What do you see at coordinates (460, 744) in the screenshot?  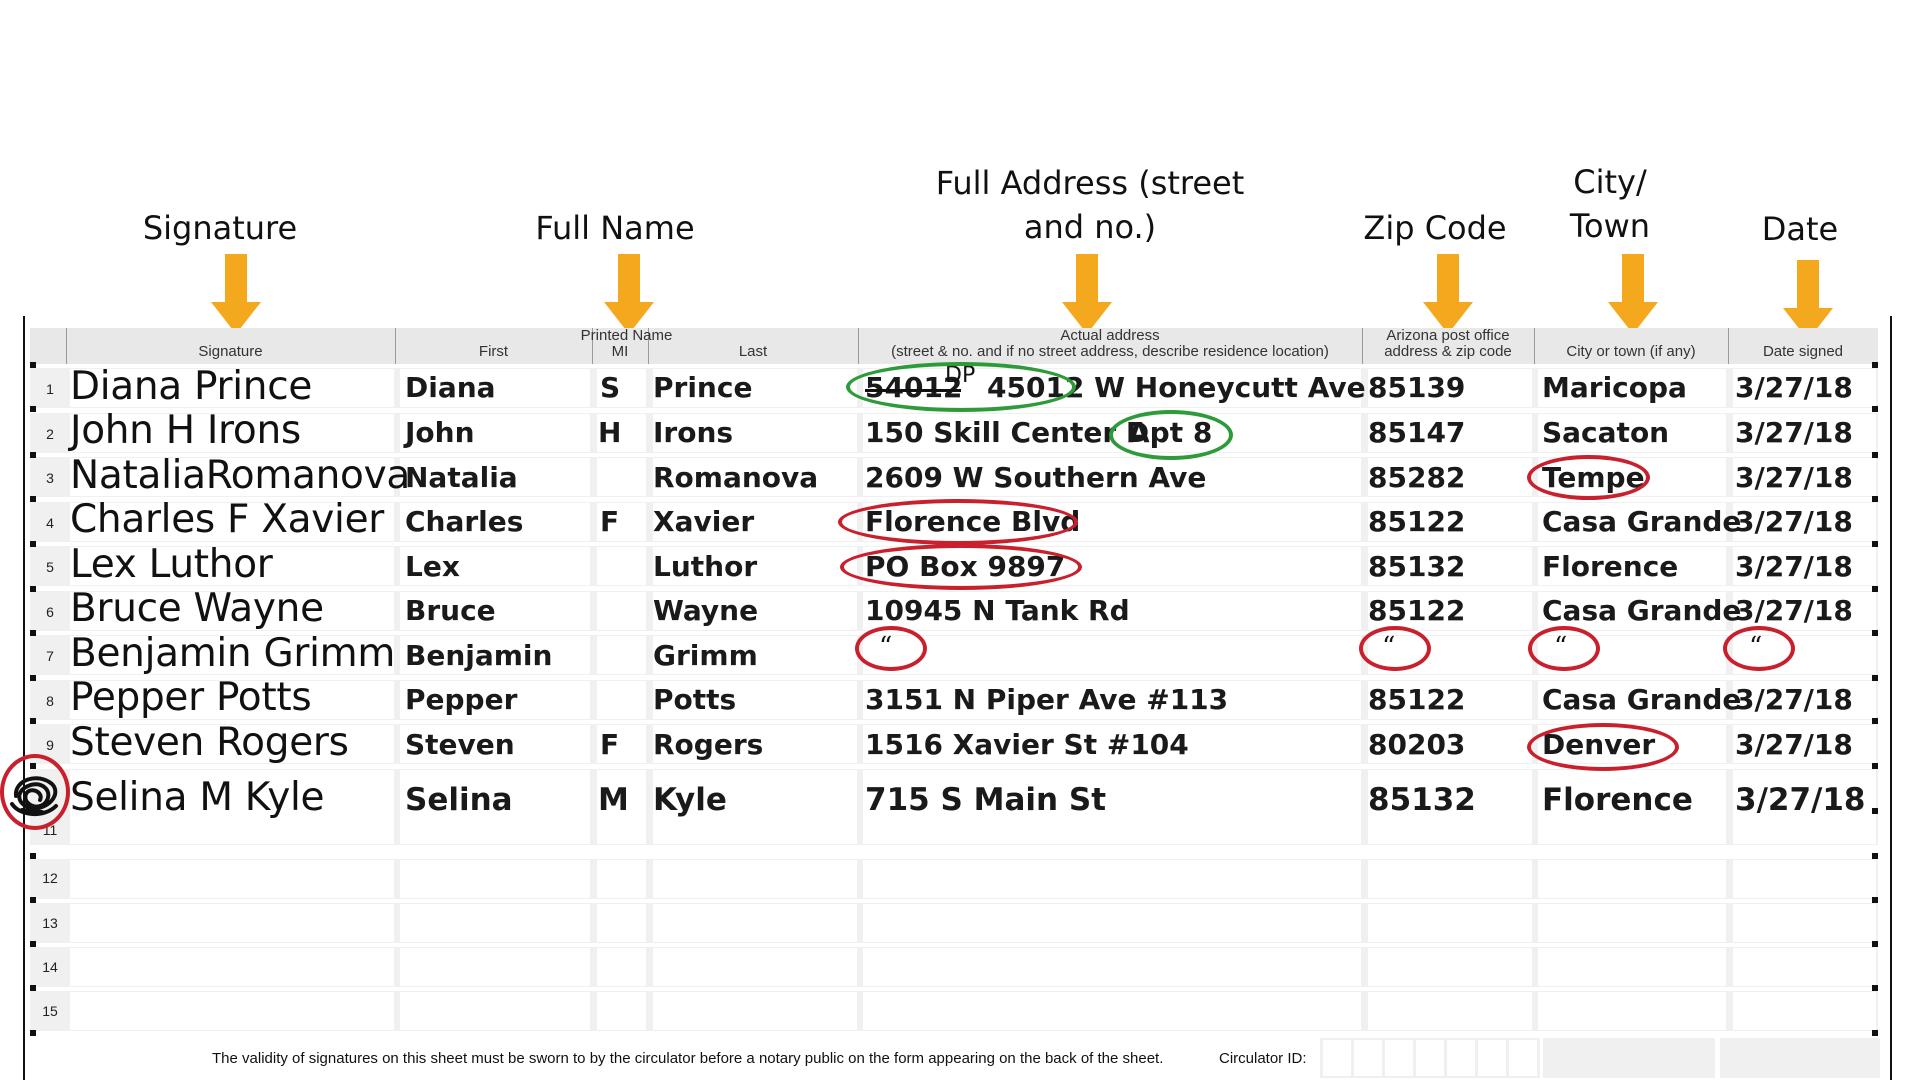 I see `first-name-cell: Steven` at bounding box center [460, 744].